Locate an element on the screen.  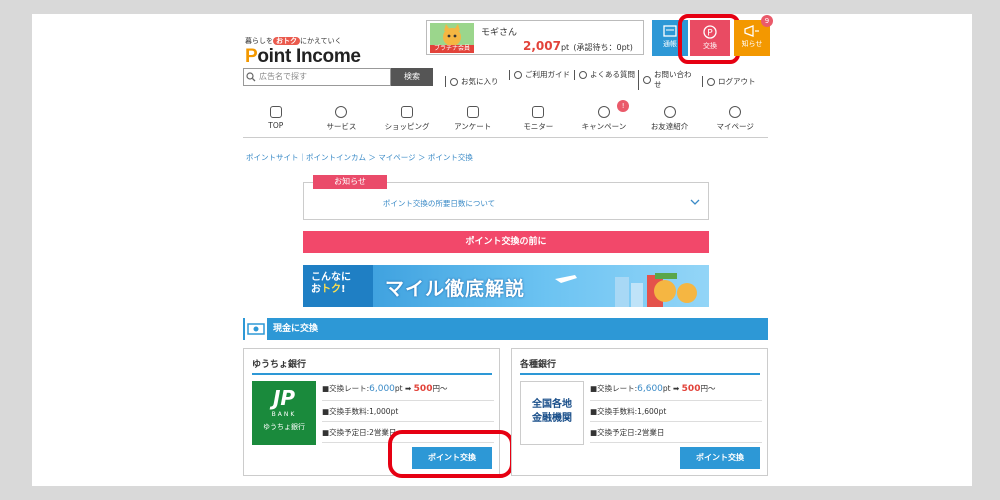
logo-tagline: 暮らしを おトク にかえていく is located at coordinates (303, 41).